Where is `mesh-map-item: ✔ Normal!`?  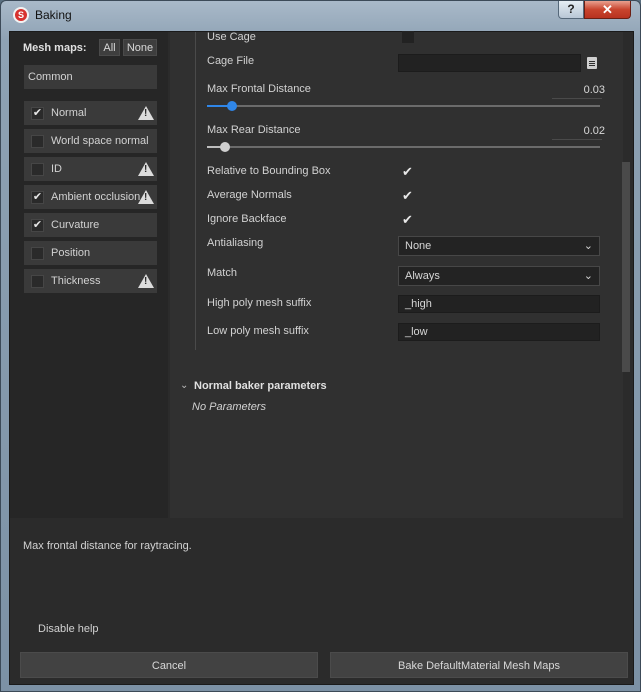 mesh-map-item: ✔ Normal! is located at coordinates (90, 113).